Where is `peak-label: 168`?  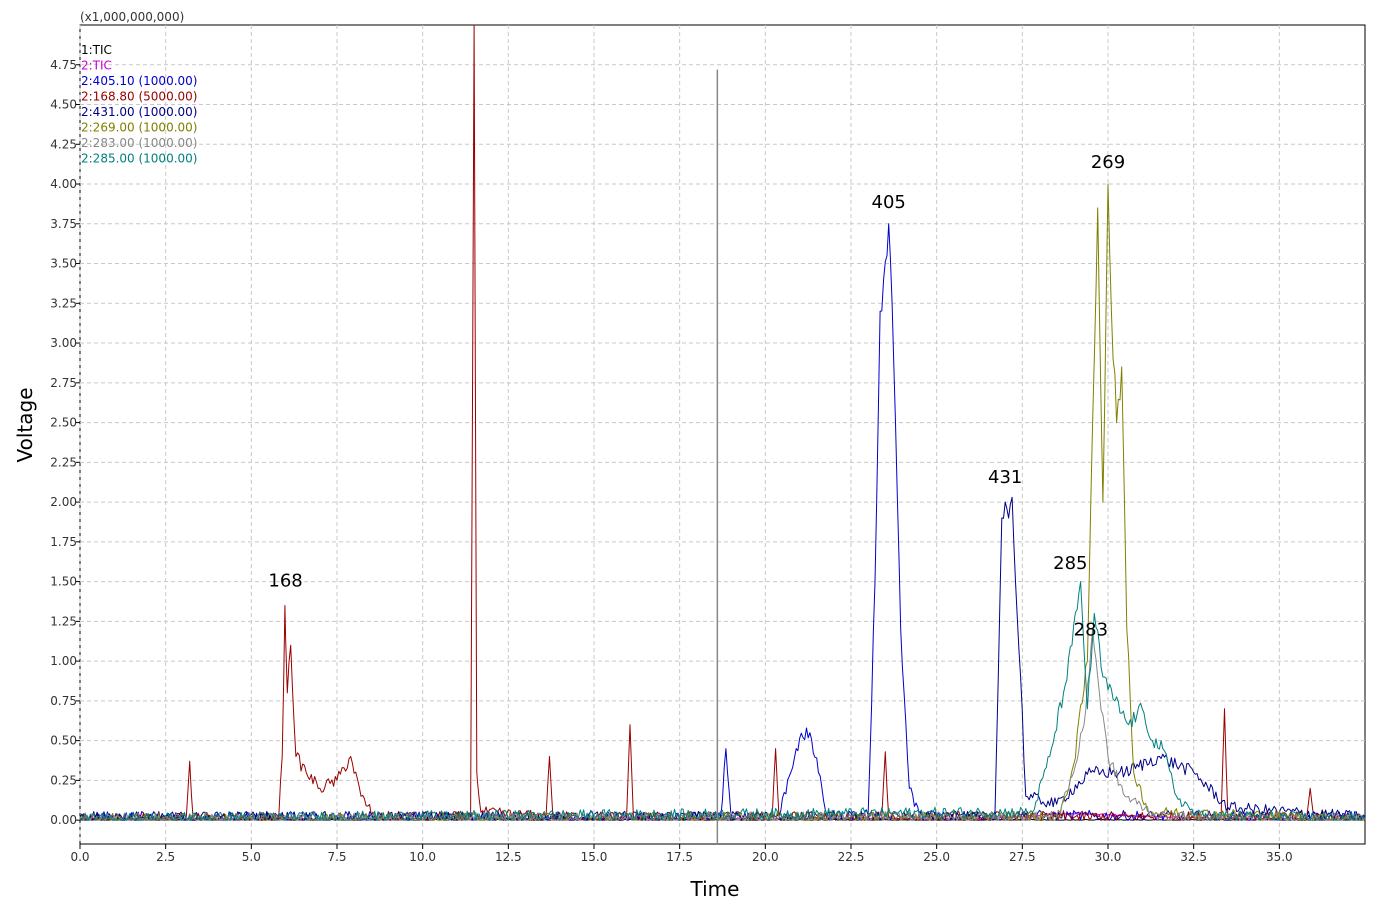
peak-label: 168 is located at coordinates (285, 580).